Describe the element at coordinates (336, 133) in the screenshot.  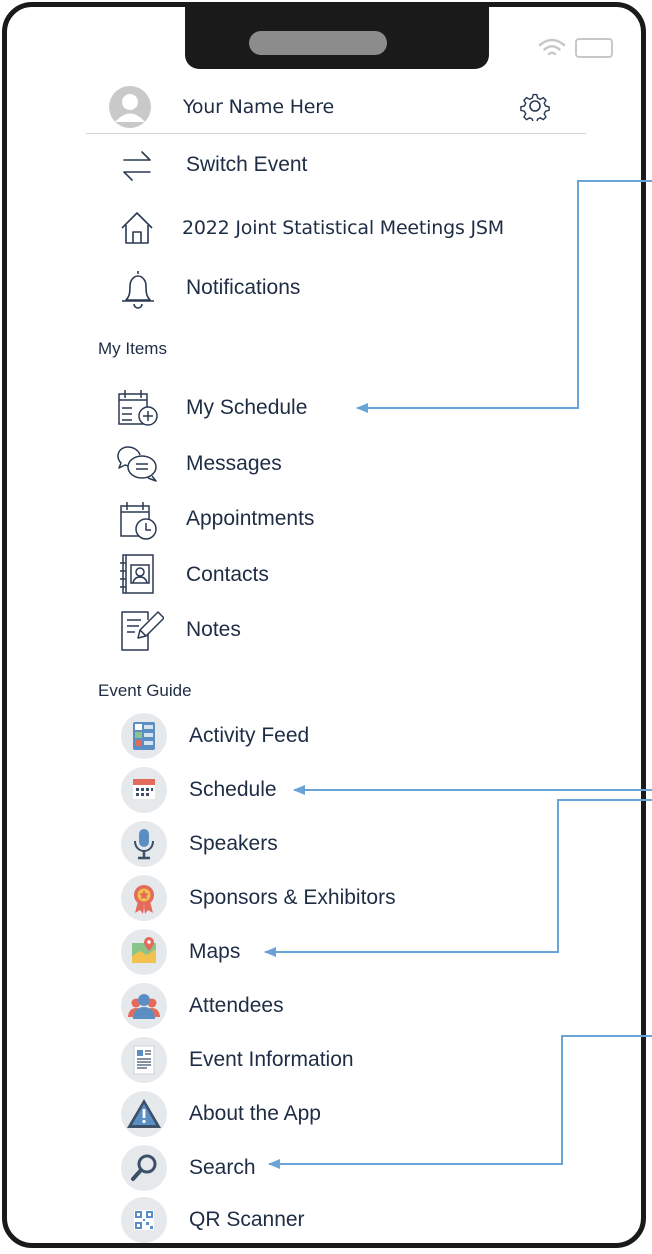
I see `header-divider` at that location.